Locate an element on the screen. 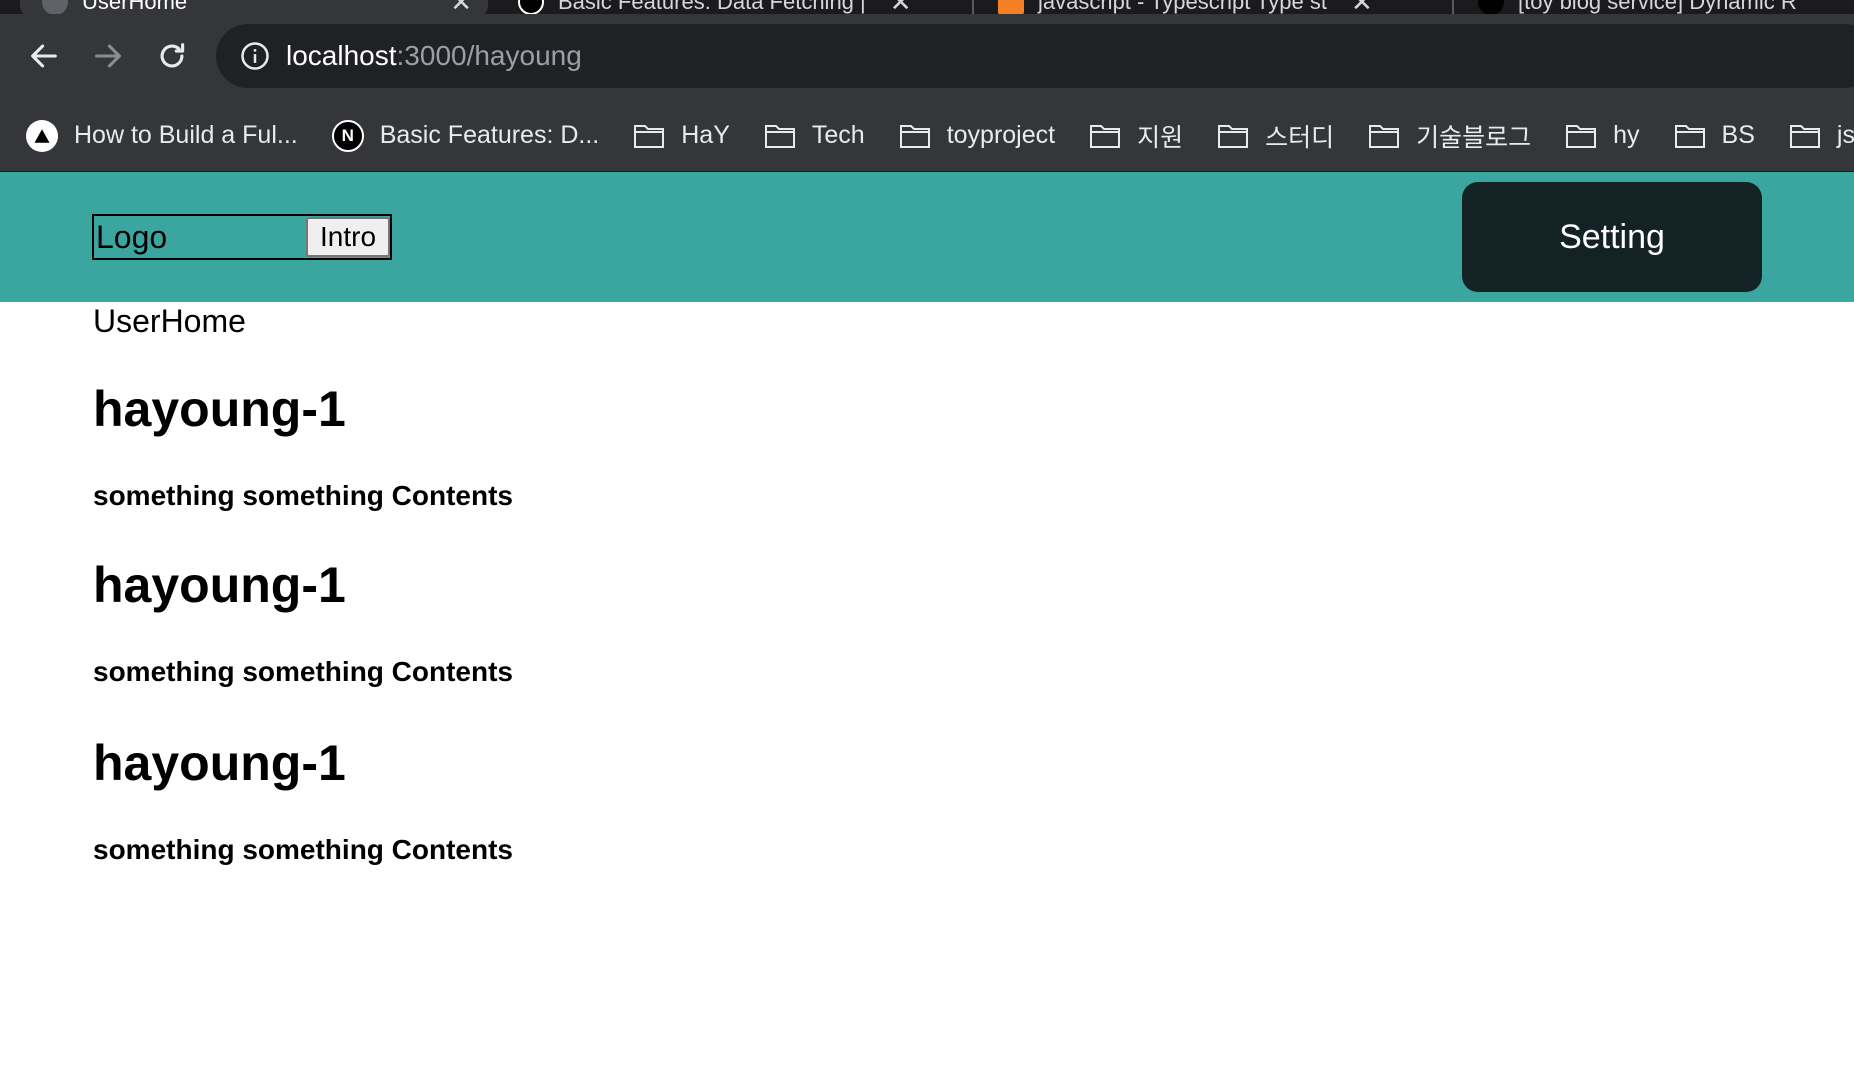 This screenshot has height=1078, width=1854. bookmark-label: 기술블로그 is located at coordinates (1474, 137).